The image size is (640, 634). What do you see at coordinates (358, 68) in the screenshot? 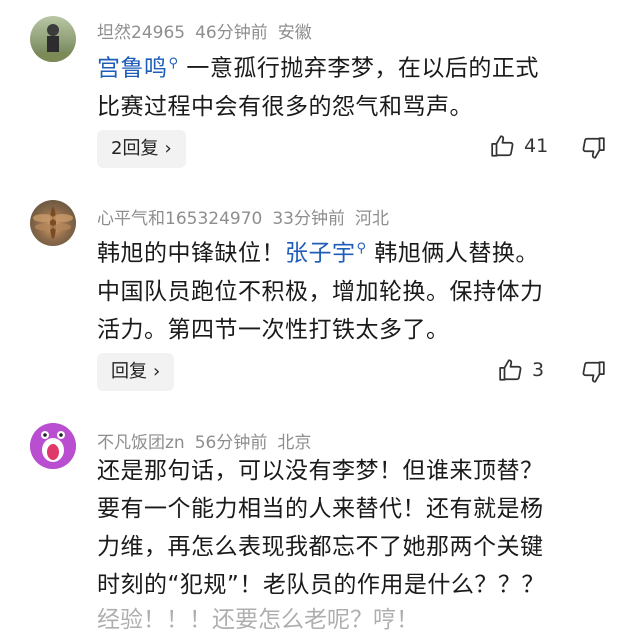
I see `comment-text-line: 一意孤行抛弃李梦，在以后的正式` at bounding box center [358, 68].